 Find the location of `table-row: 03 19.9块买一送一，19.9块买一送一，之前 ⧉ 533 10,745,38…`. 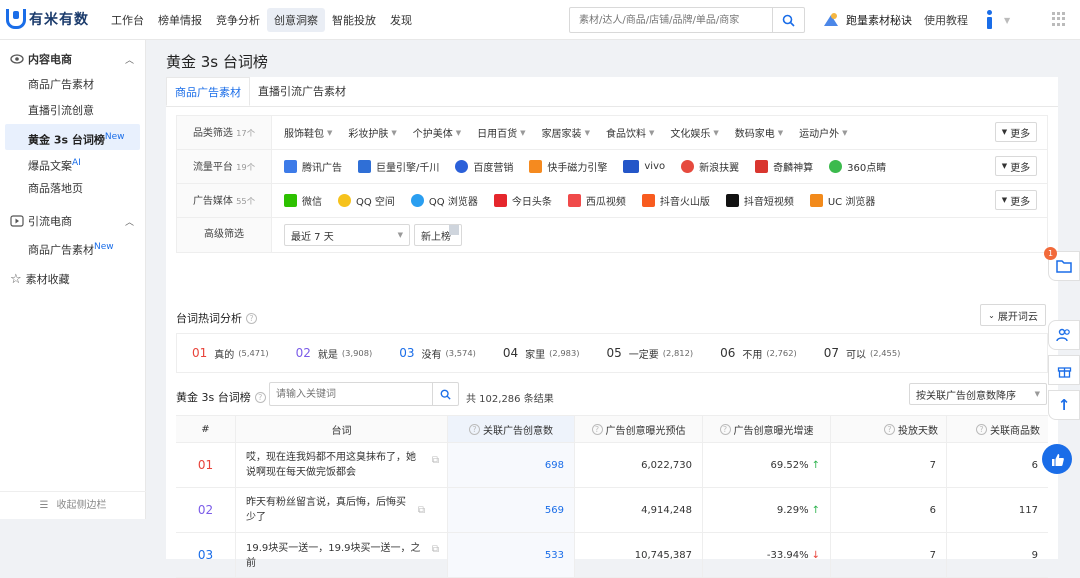

table-row: 03 19.9块买一送一，19.9块买一送一，之前 ⧉ 533 10,745,38… is located at coordinates (612, 555).